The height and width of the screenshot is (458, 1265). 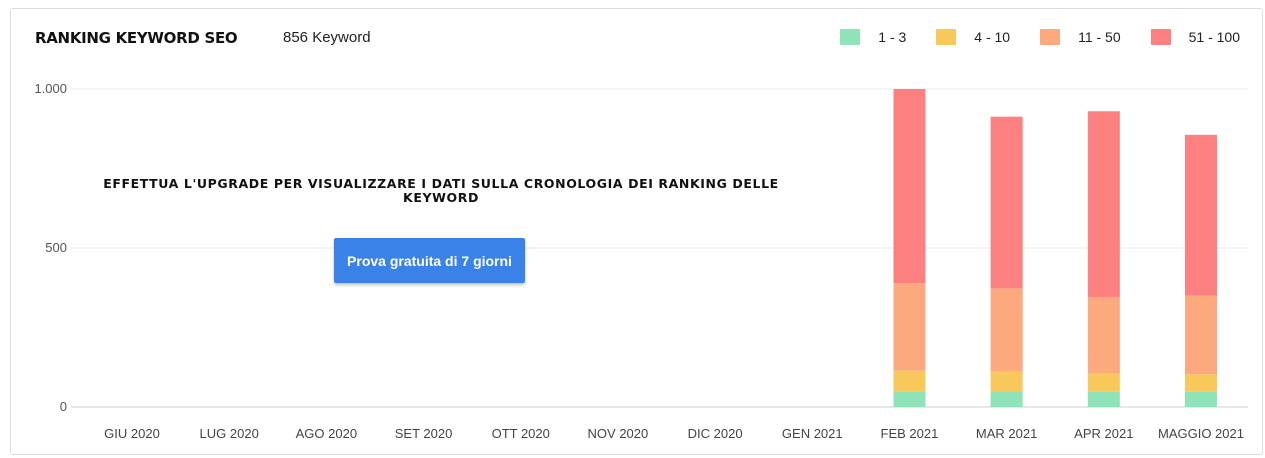 I want to click on x-tick-label: LUG 2020, so click(x=229, y=433).